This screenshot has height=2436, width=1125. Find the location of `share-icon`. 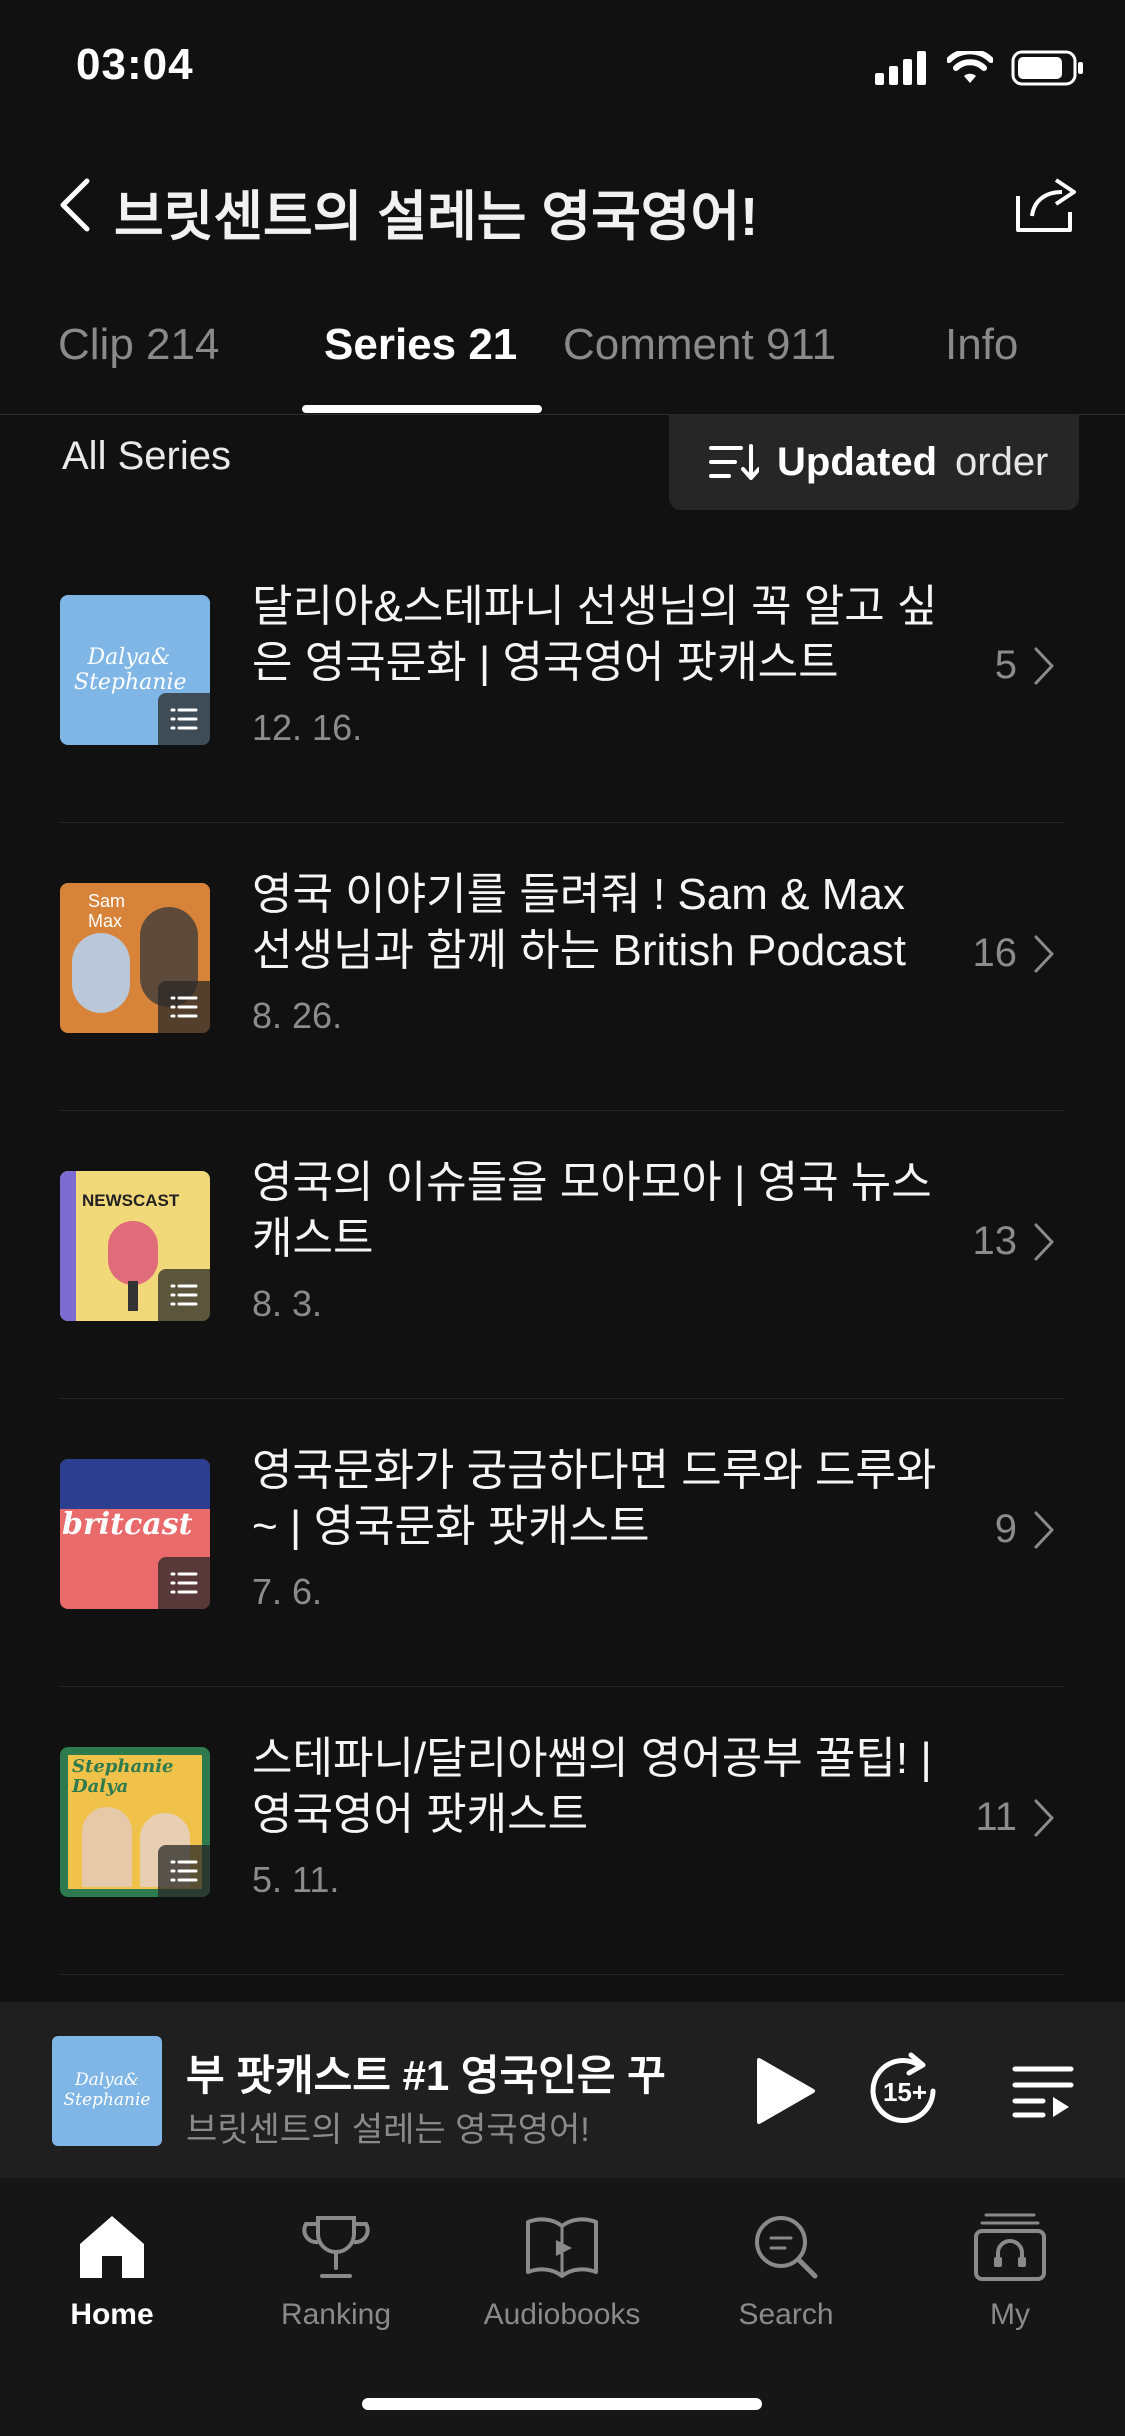

share-icon is located at coordinates (1046, 205).